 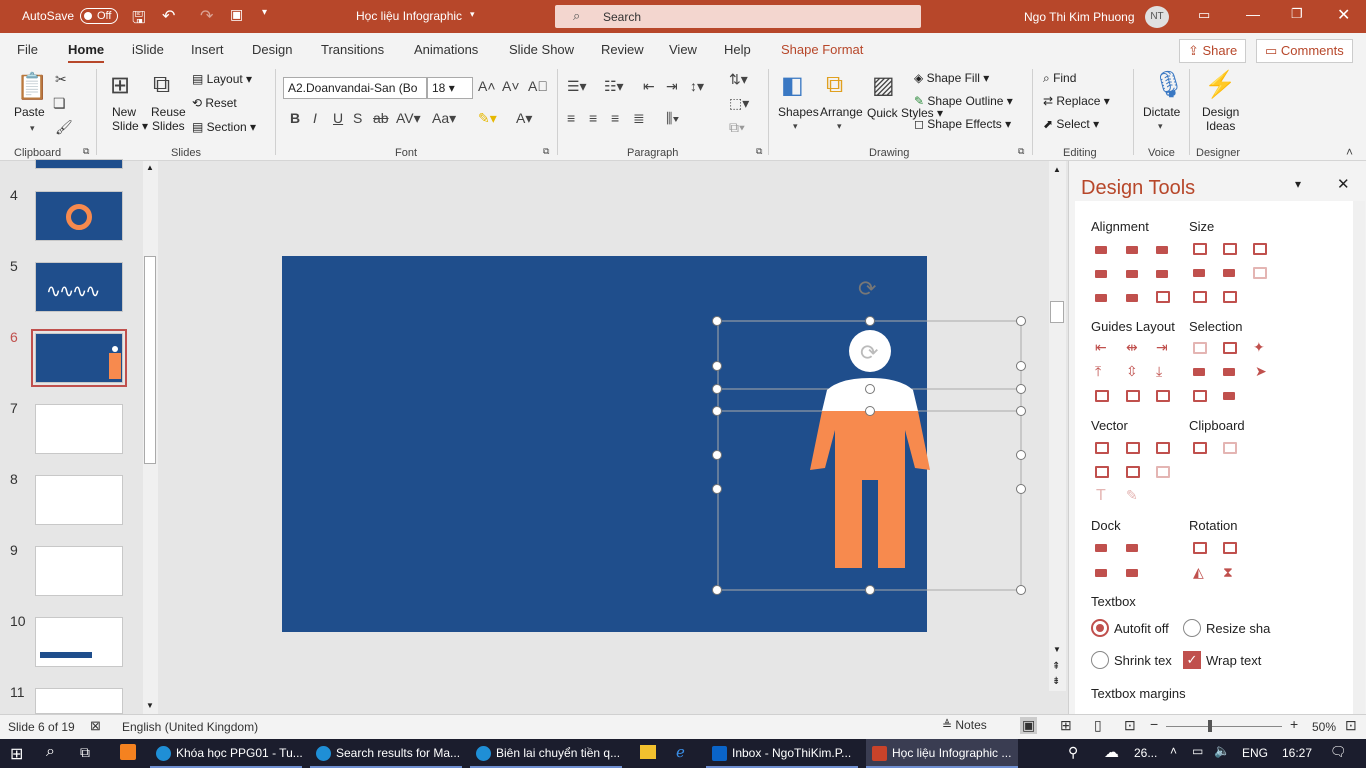 I want to click on ie-icon: ℯ, so click(x=680, y=752).